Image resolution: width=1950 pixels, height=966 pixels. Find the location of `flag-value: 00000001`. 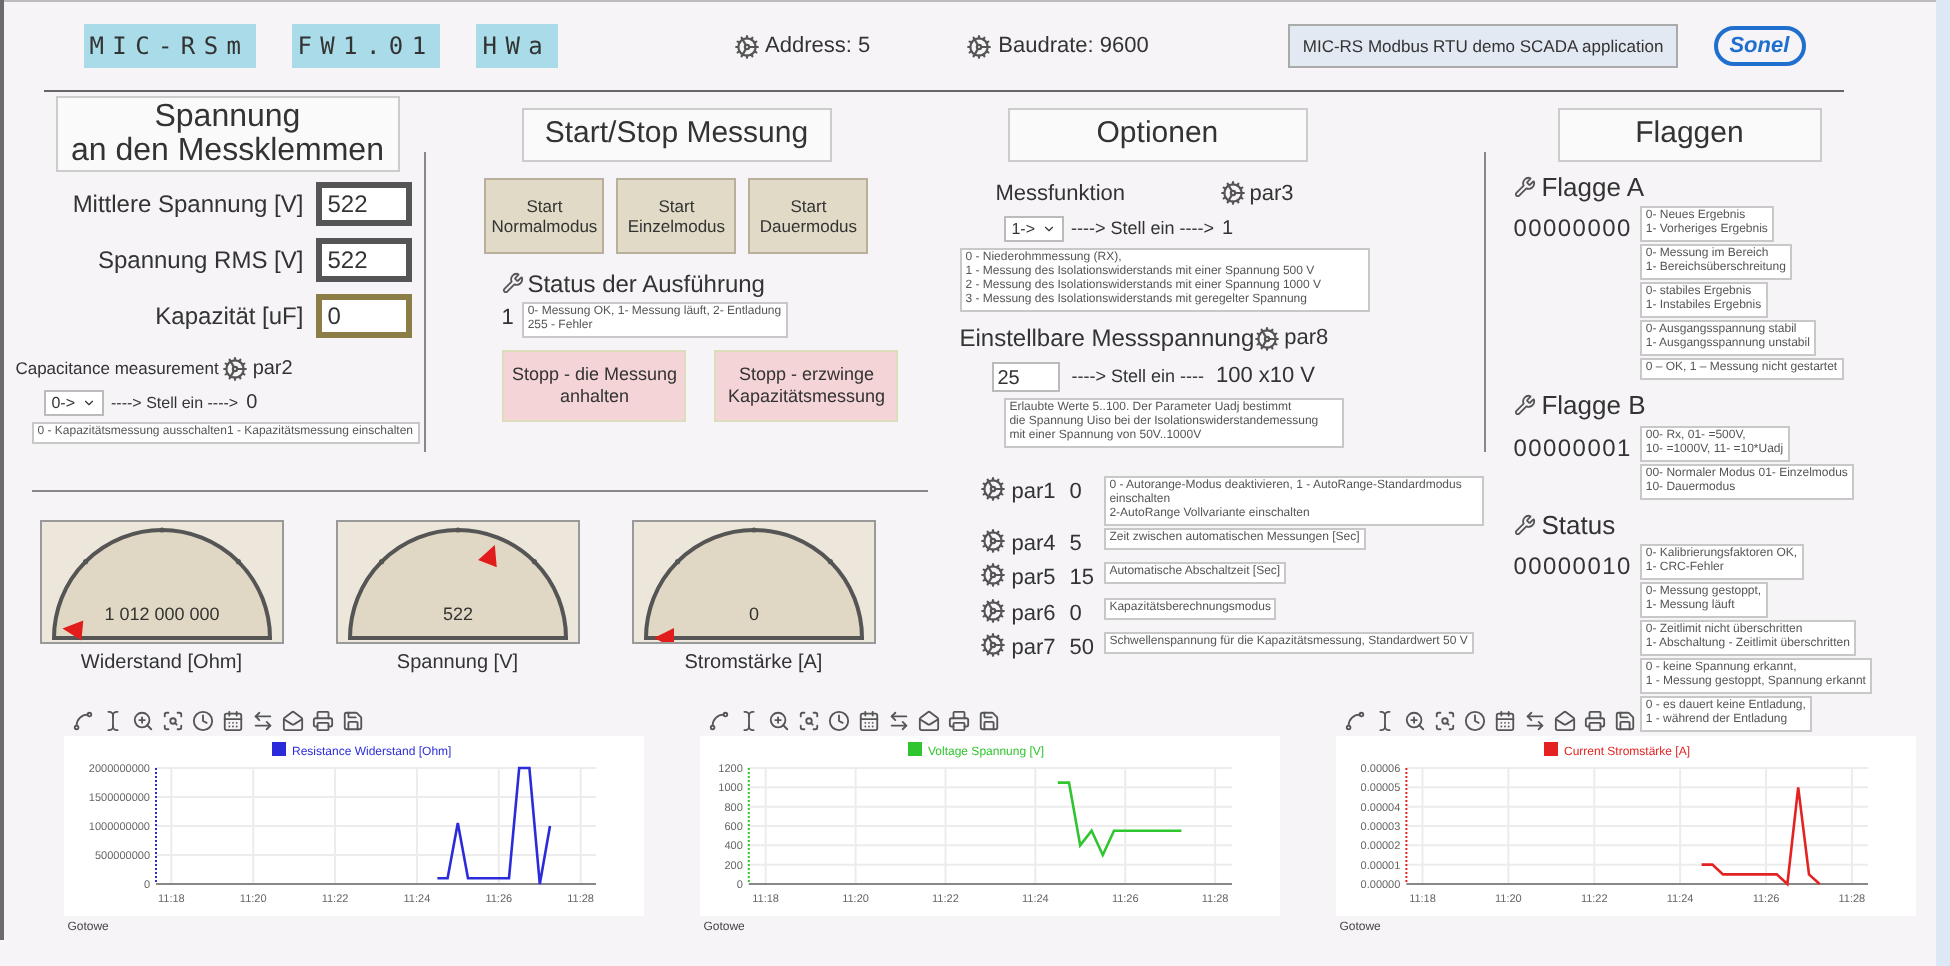

flag-value: 00000001 is located at coordinates (1572, 448).